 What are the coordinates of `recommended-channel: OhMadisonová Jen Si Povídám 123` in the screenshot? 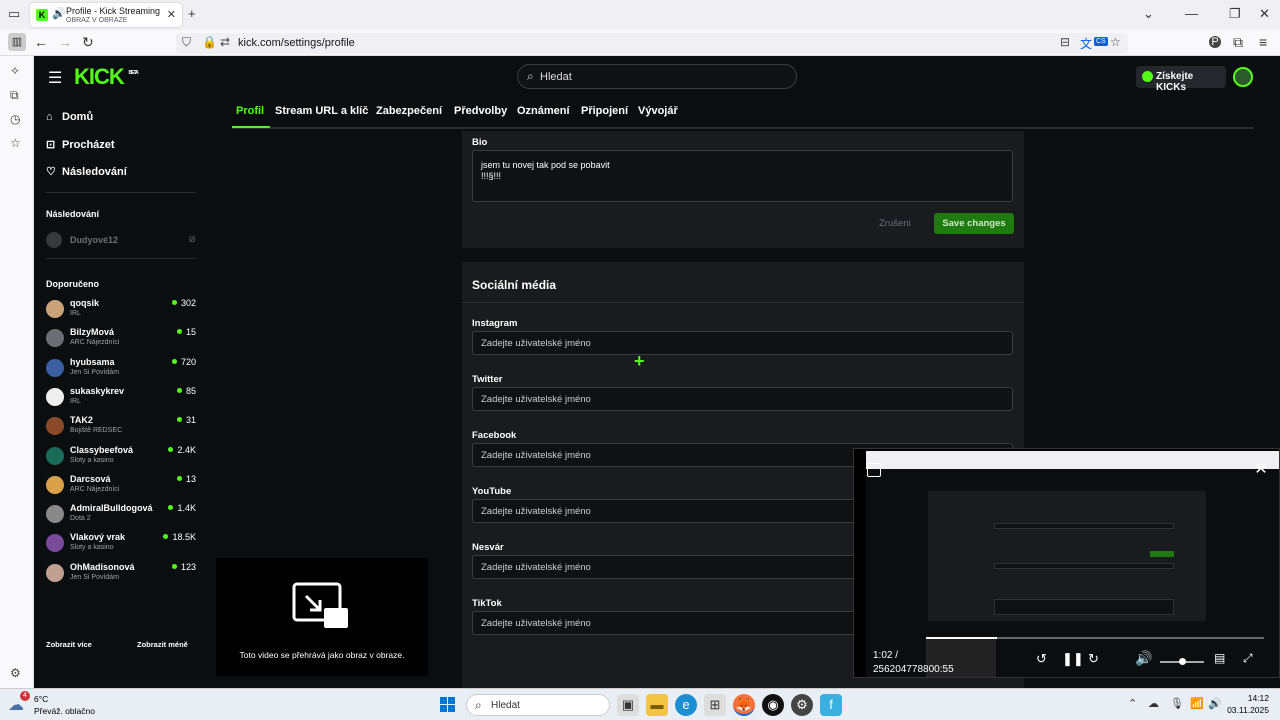 It's located at (121, 574).